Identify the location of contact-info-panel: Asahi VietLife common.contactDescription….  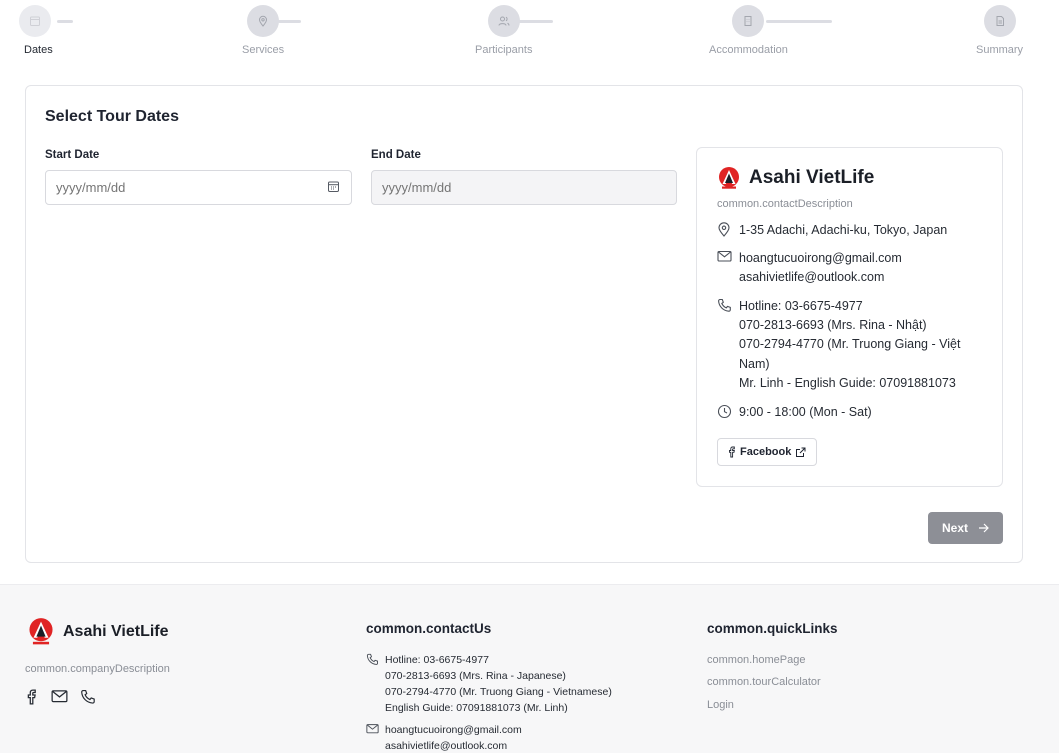
(849, 317).